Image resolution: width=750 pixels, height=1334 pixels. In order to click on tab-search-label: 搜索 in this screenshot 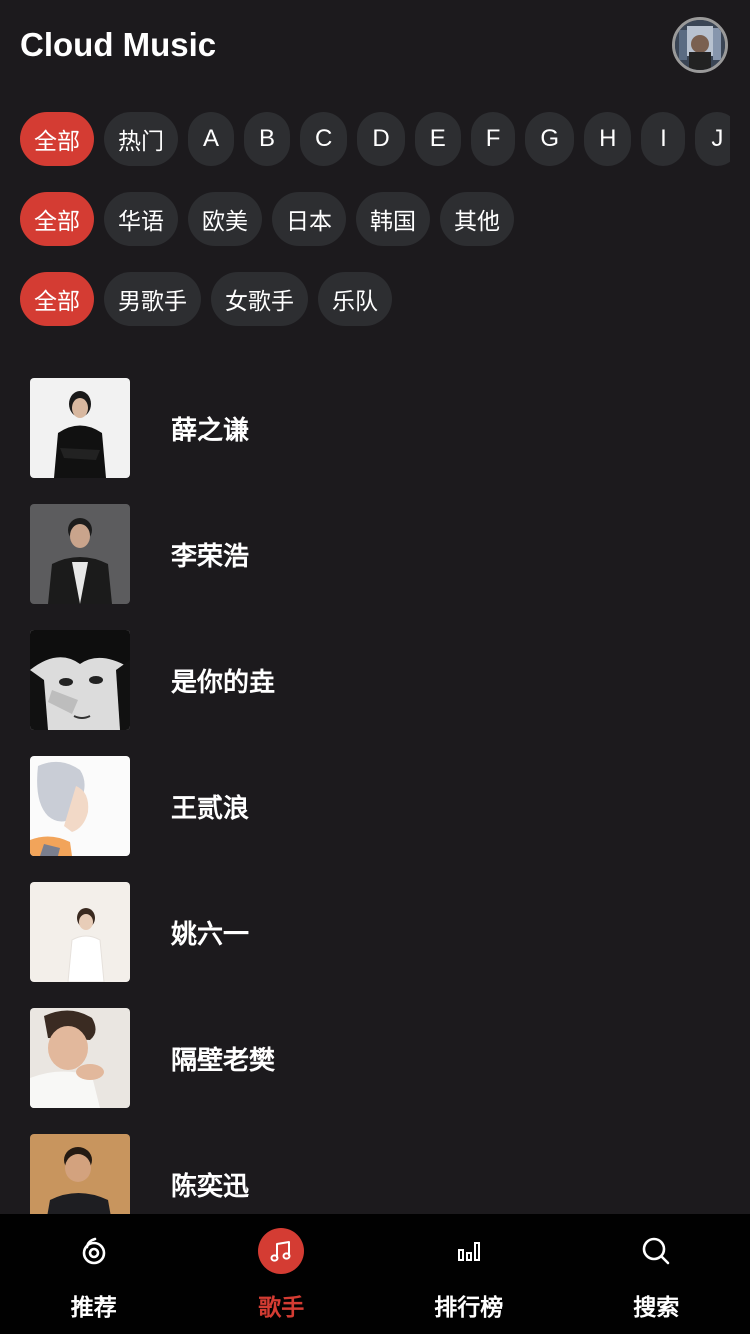, I will do `click(656, 1308)`.